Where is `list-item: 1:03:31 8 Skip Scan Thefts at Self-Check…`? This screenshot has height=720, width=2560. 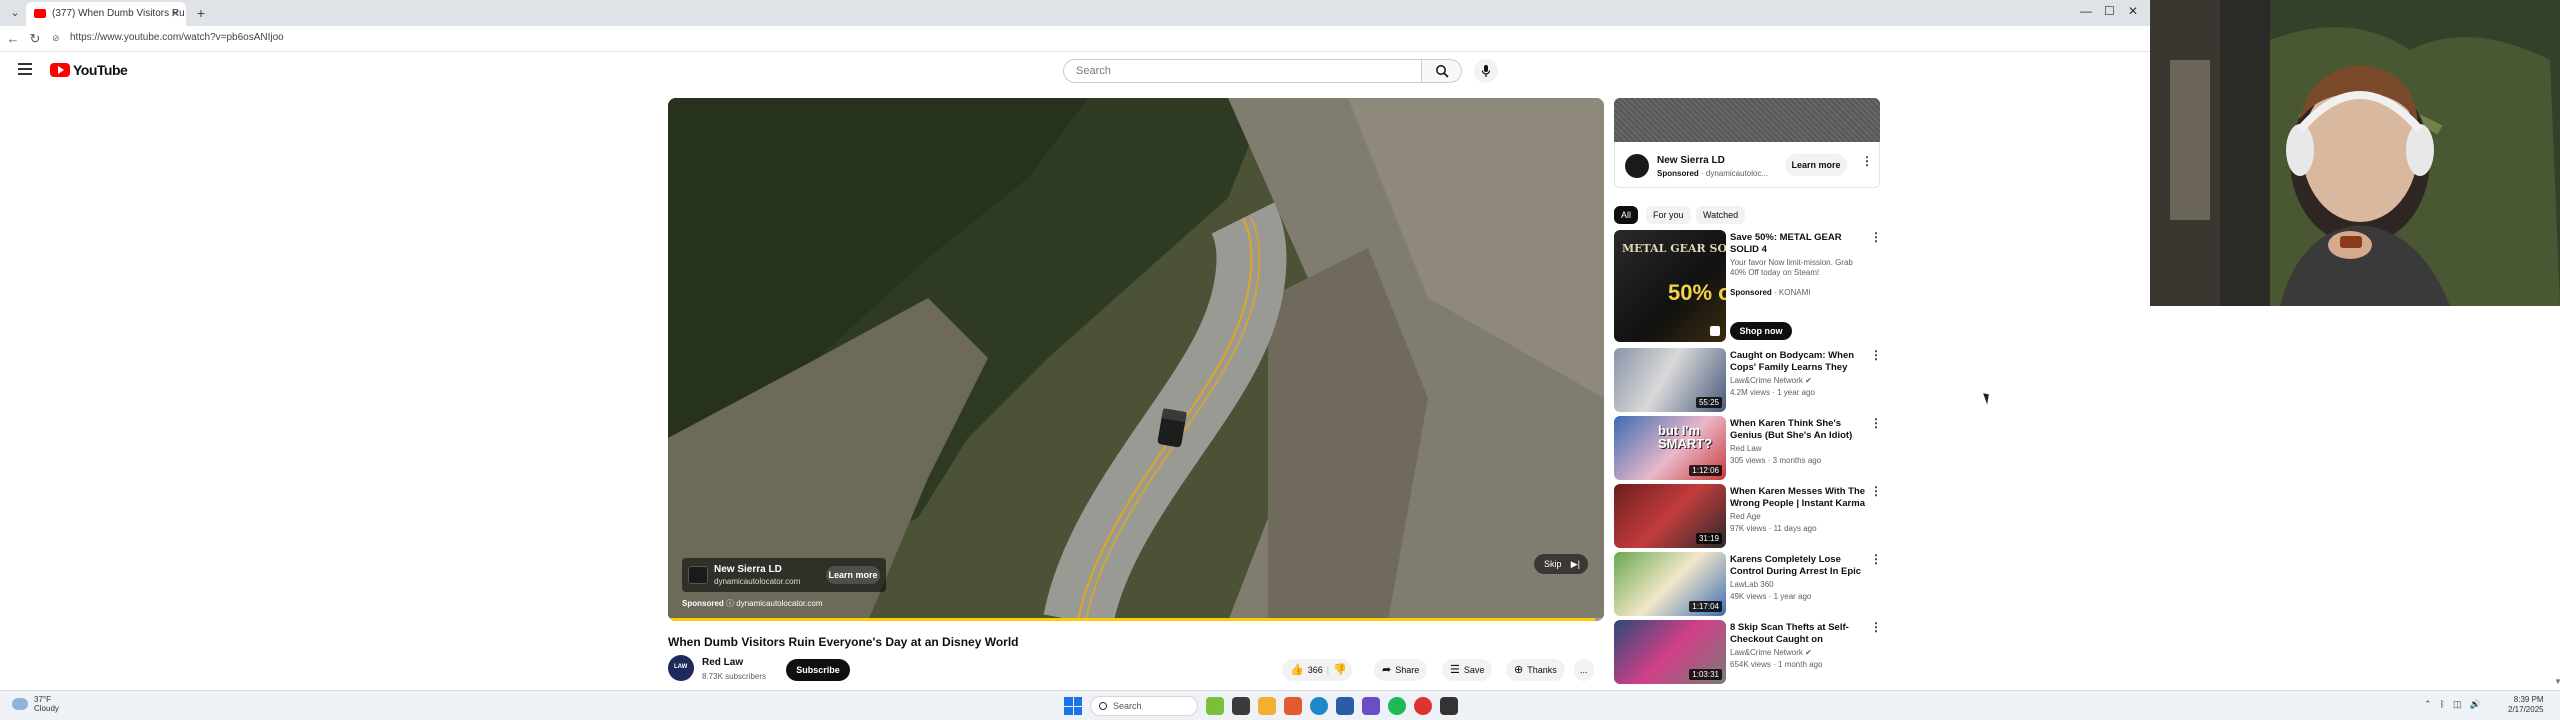 list-item: 1:03:31 8 Skip Scan Thefts at Self-Check… is located at coordinates (1748, 652).